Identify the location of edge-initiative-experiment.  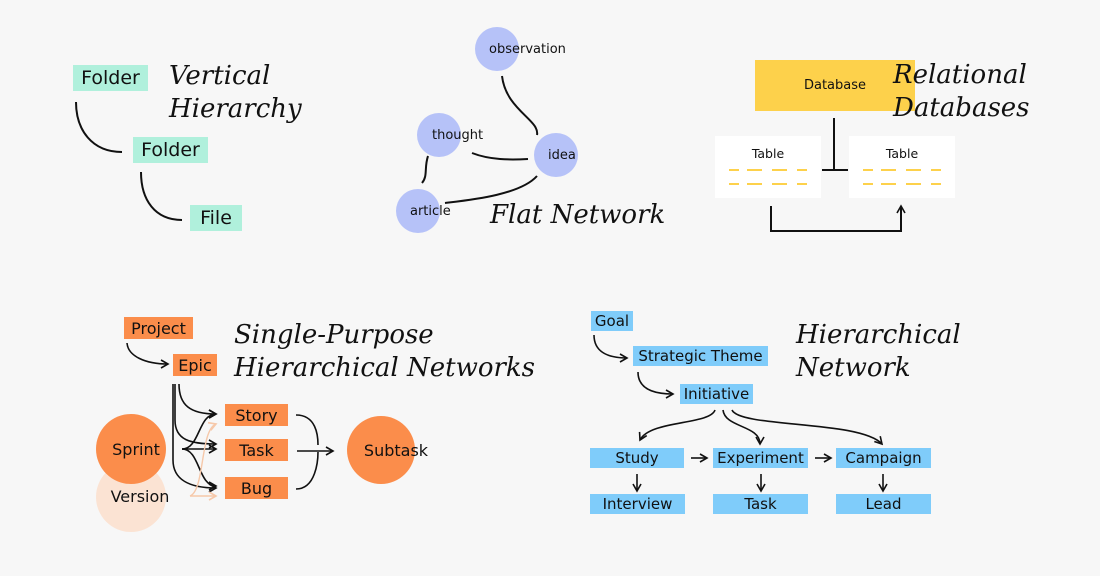
(743, 427).